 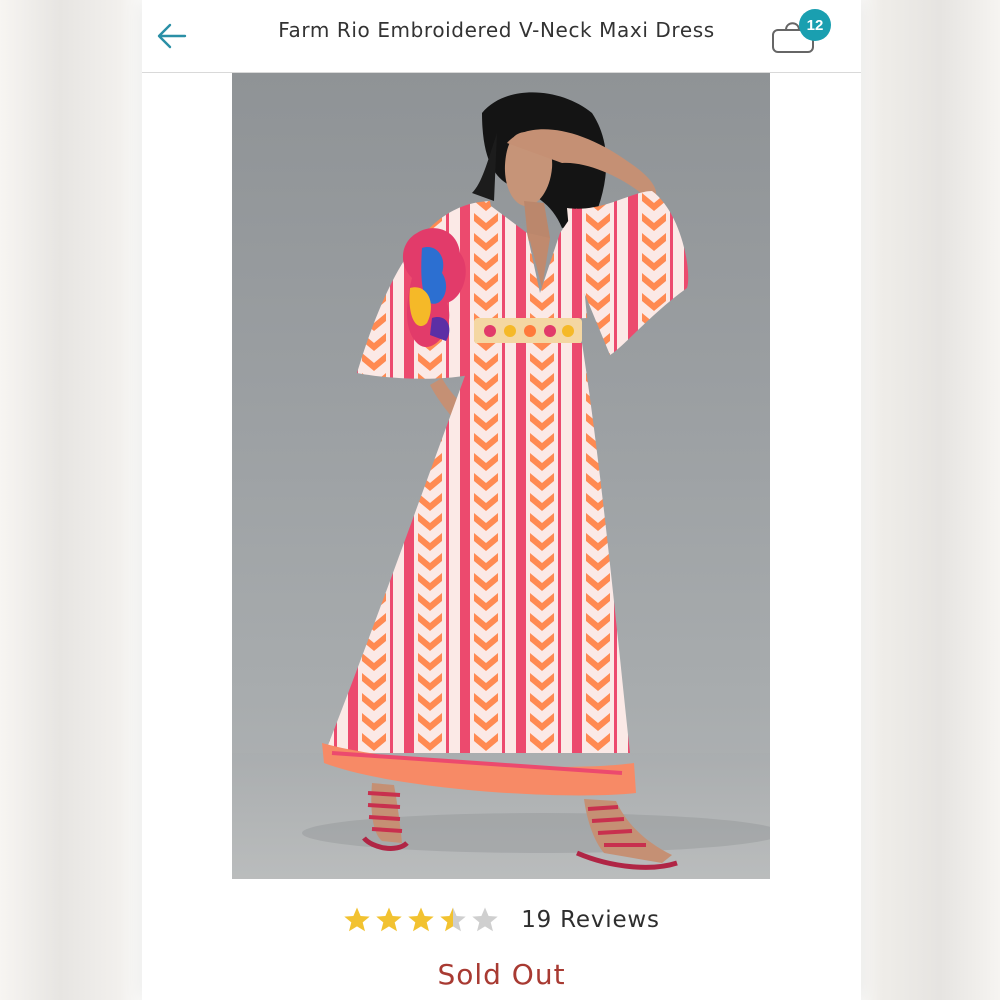 I want to click on star-rating, so click(x=421, y=920).